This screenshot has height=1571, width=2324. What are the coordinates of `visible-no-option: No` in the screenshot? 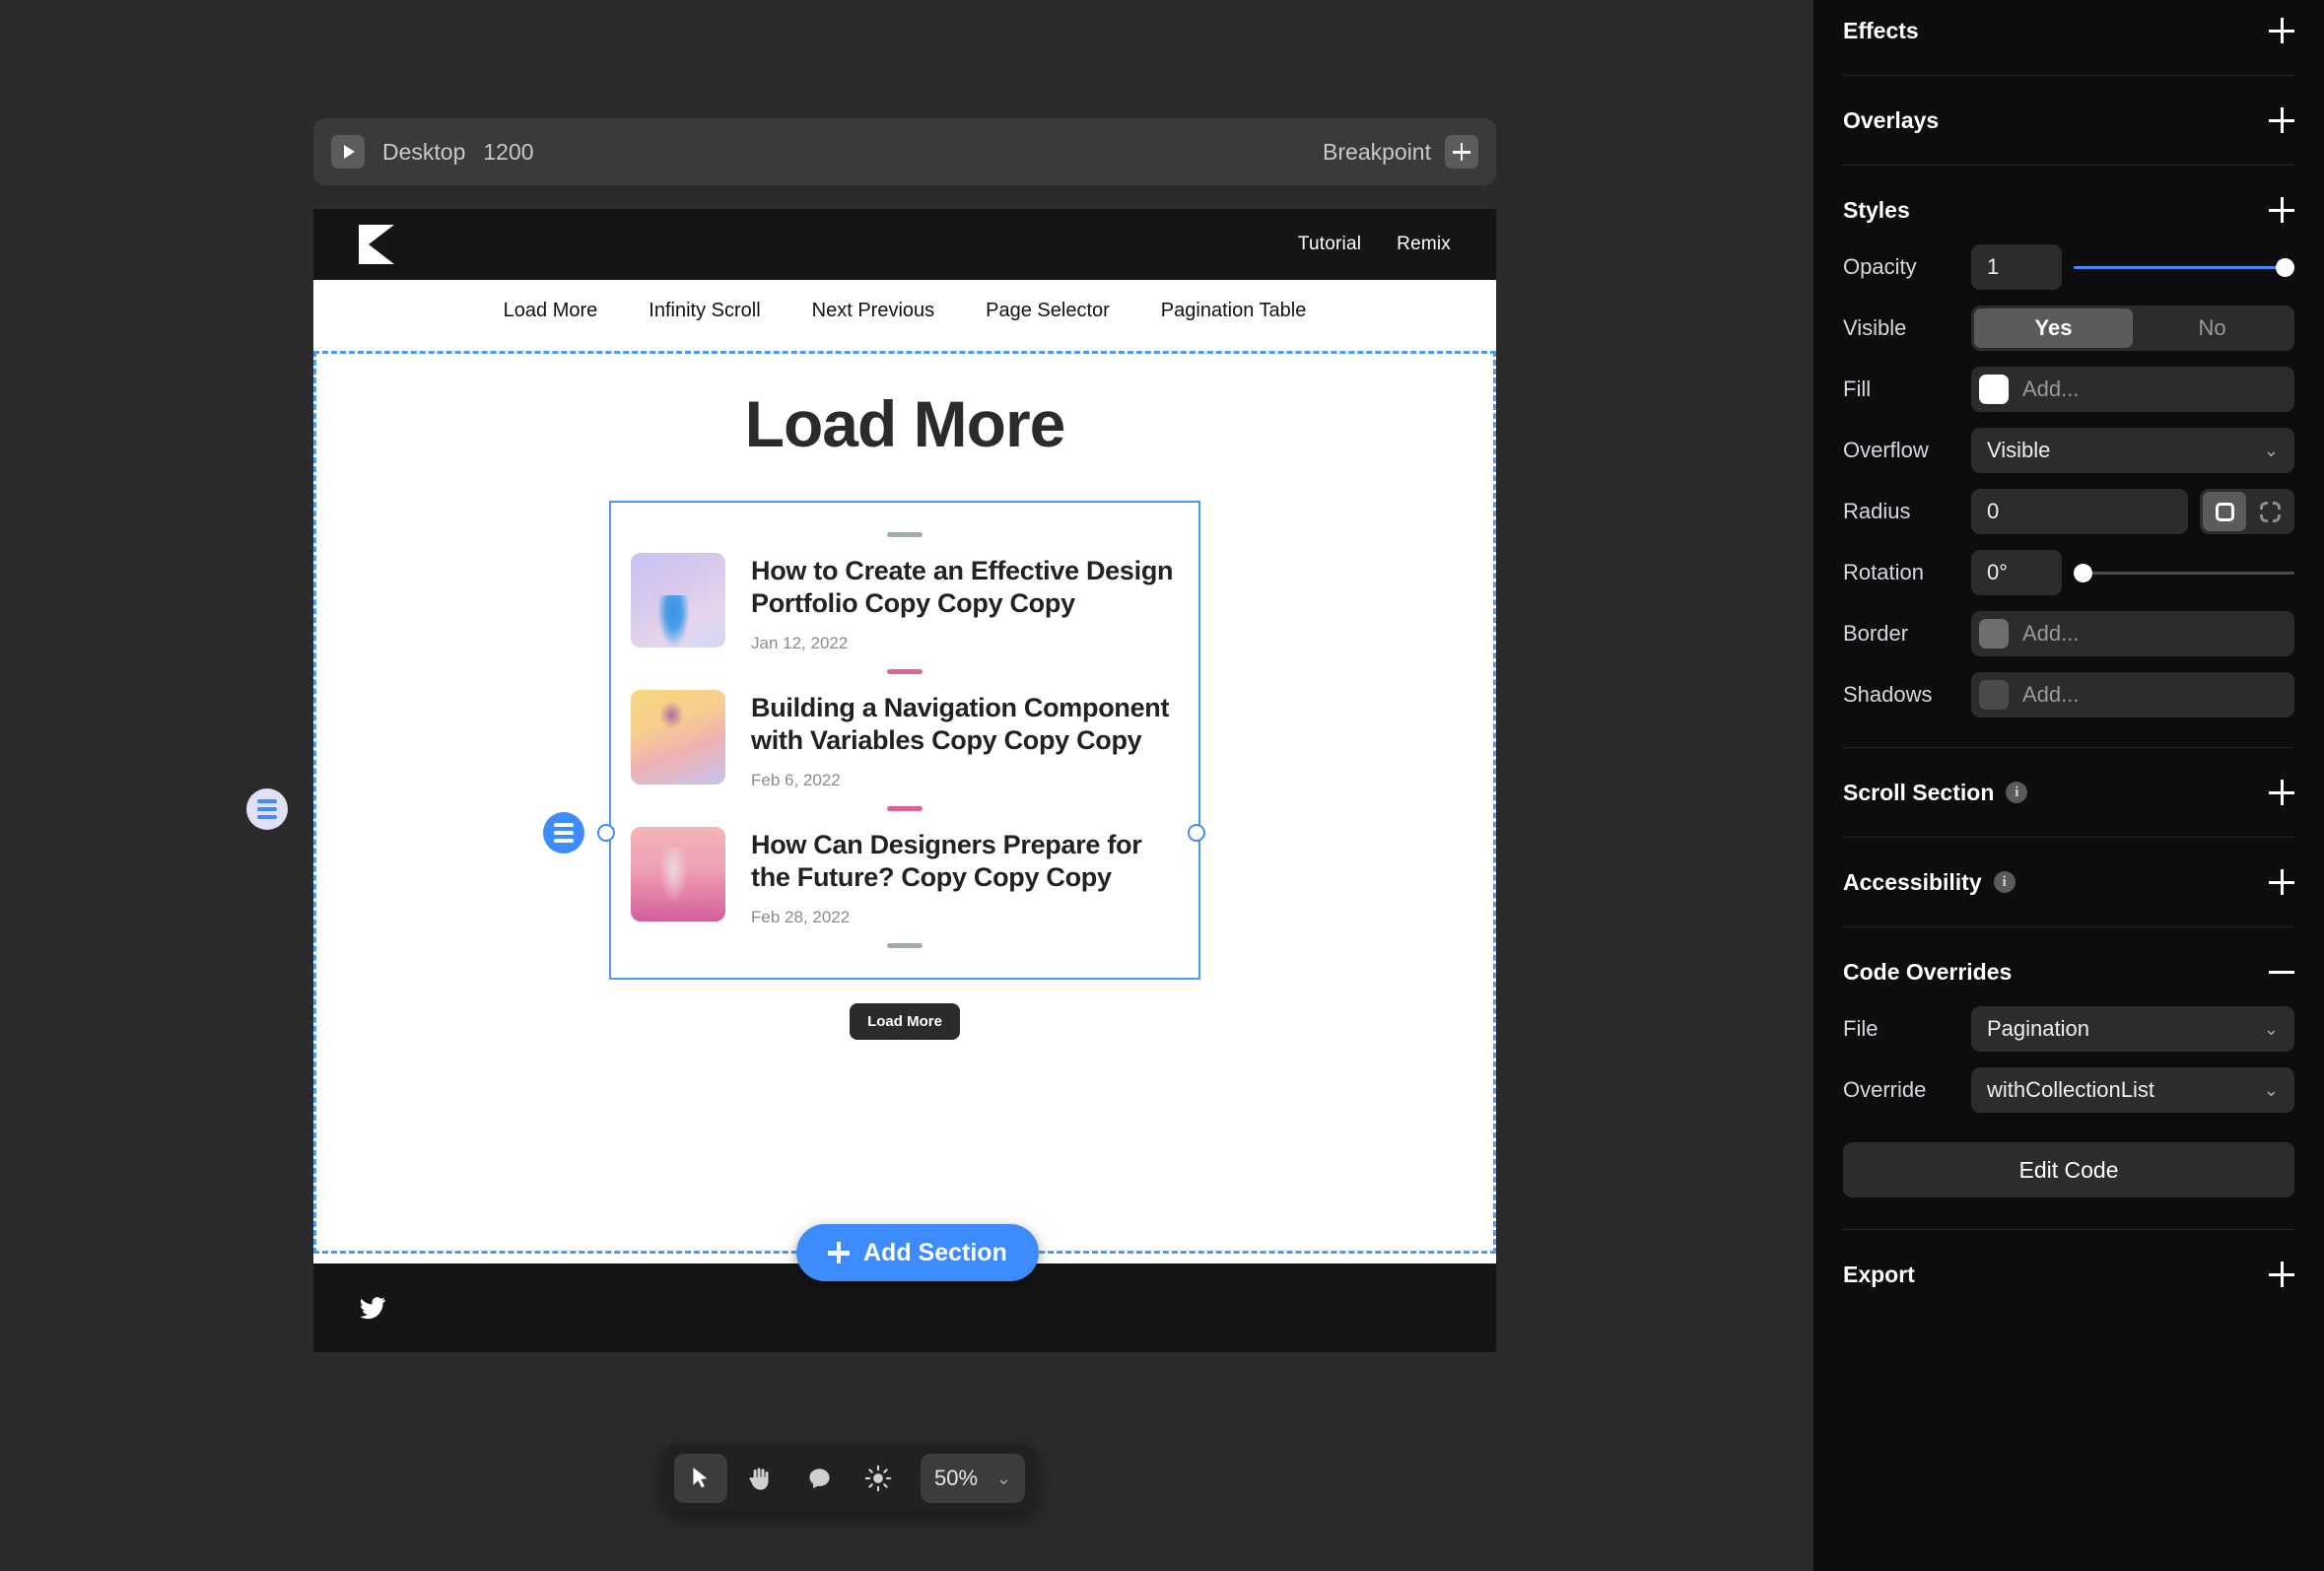 It's located at (2212, 328).